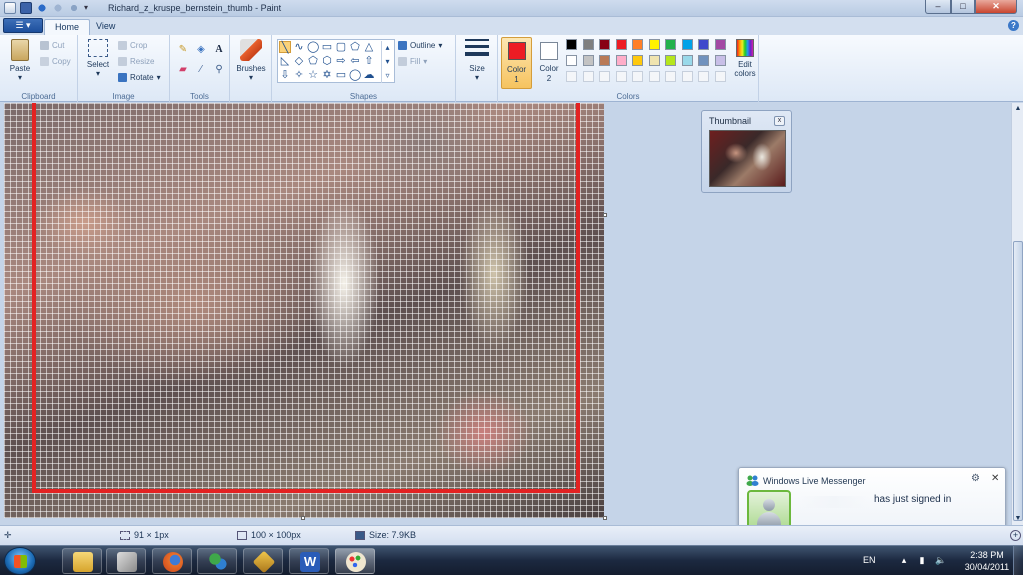 This screenshot has width=1023, height=575. What do you see at coordinates (327, 75) in the screenshot?
I see `six-point-star-shape-icon: ✡` at bounding box center [327, 75].